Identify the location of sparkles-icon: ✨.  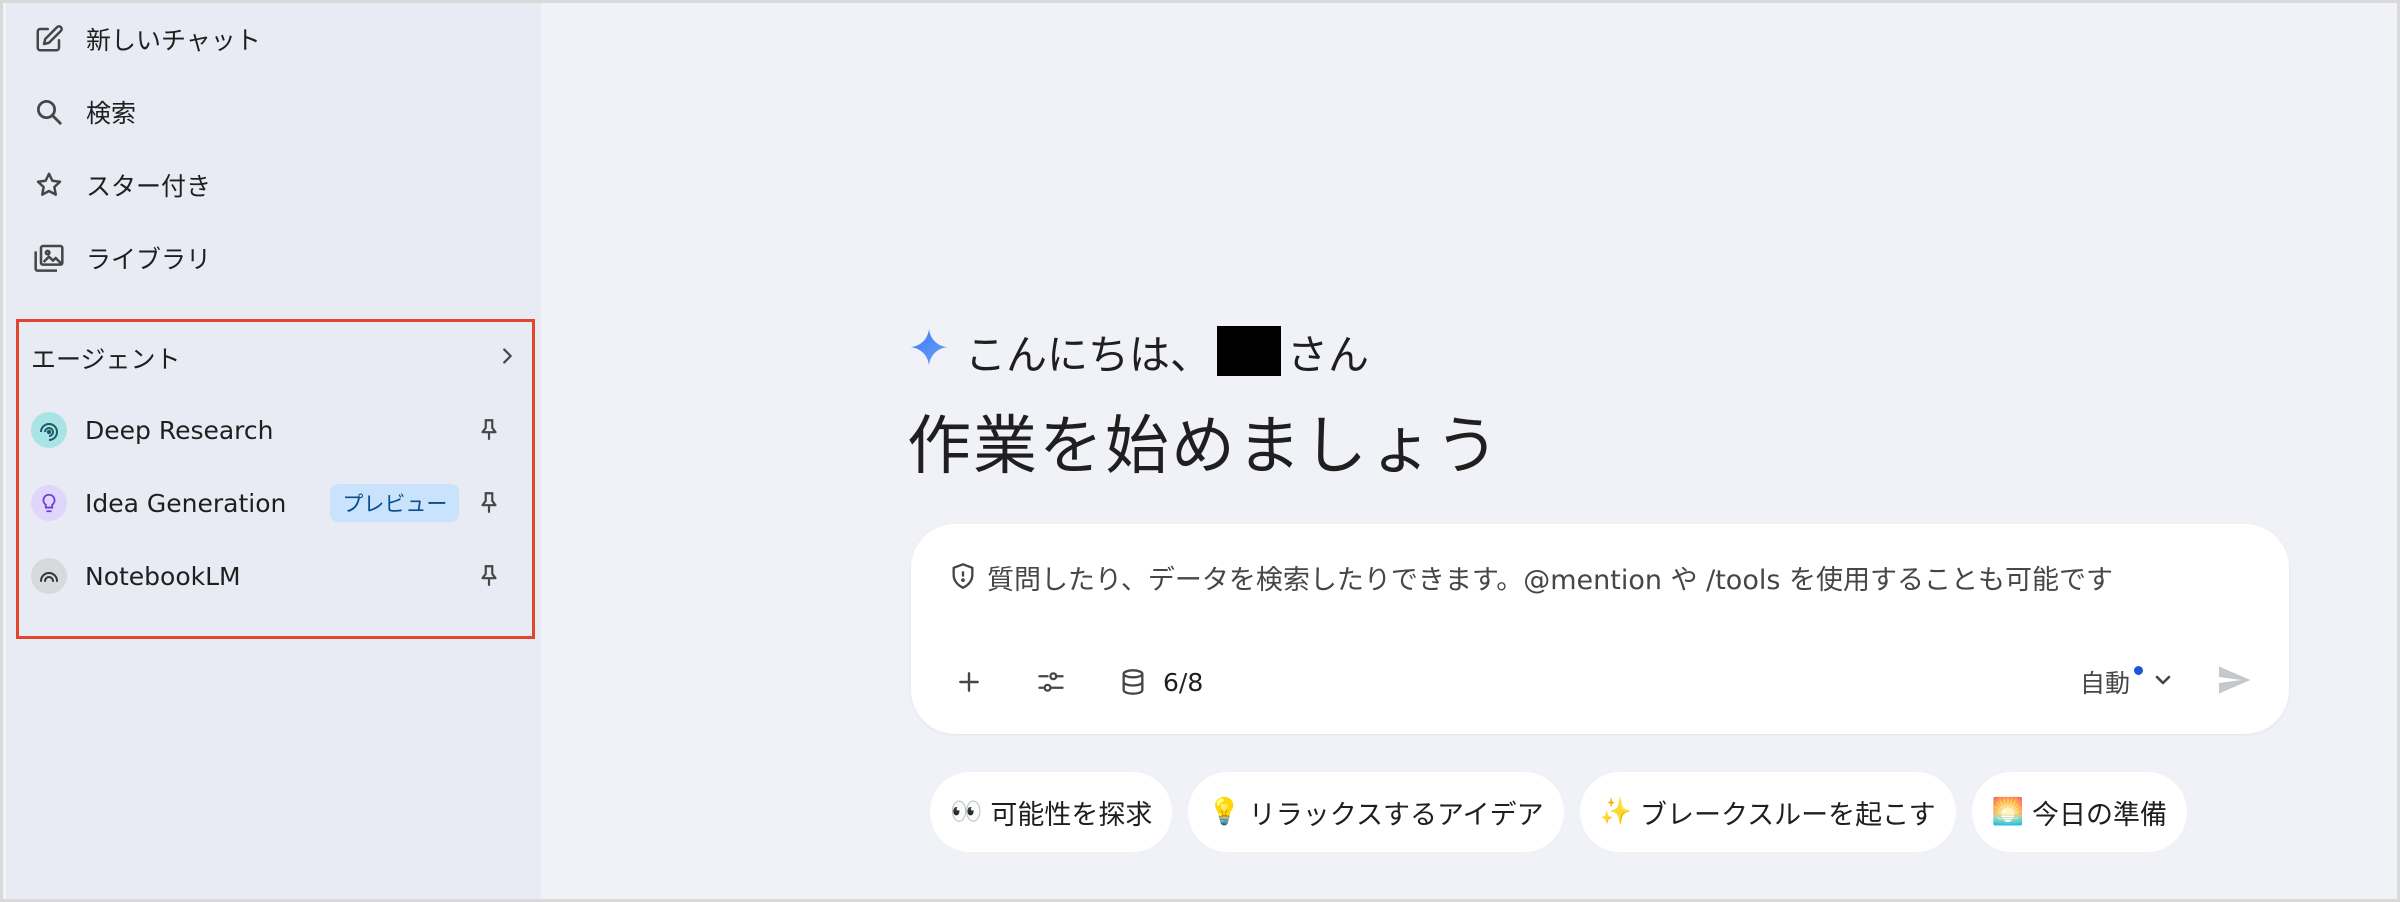
(1615, 812).